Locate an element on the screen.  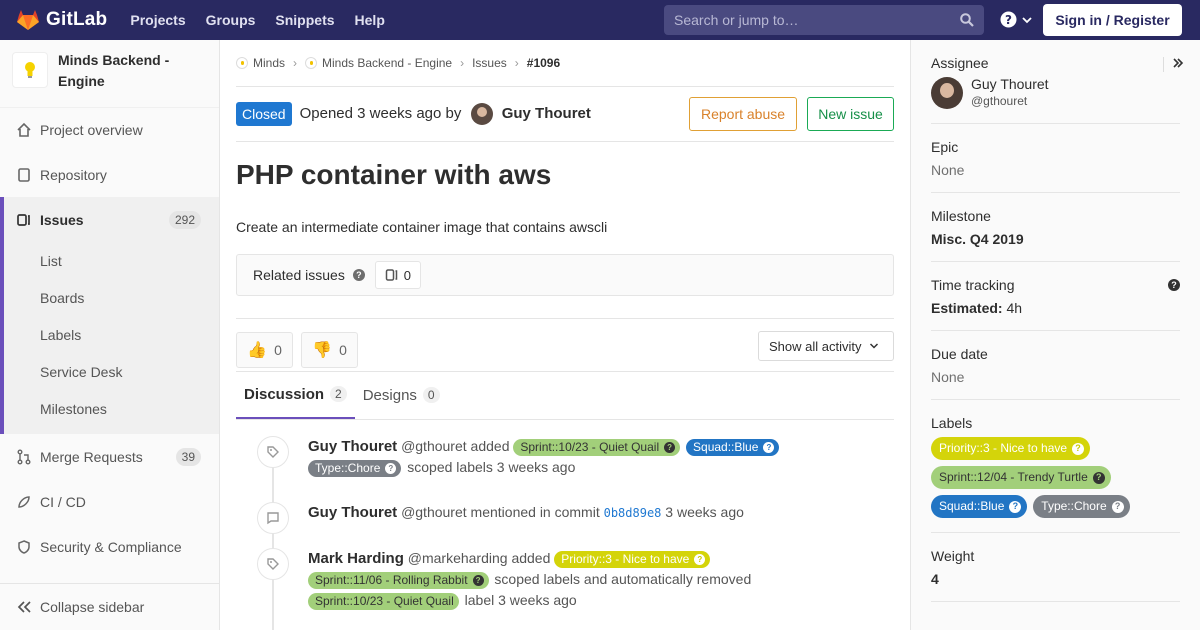
breadcrumb-group: Minds is located at coordinates (269, 63).